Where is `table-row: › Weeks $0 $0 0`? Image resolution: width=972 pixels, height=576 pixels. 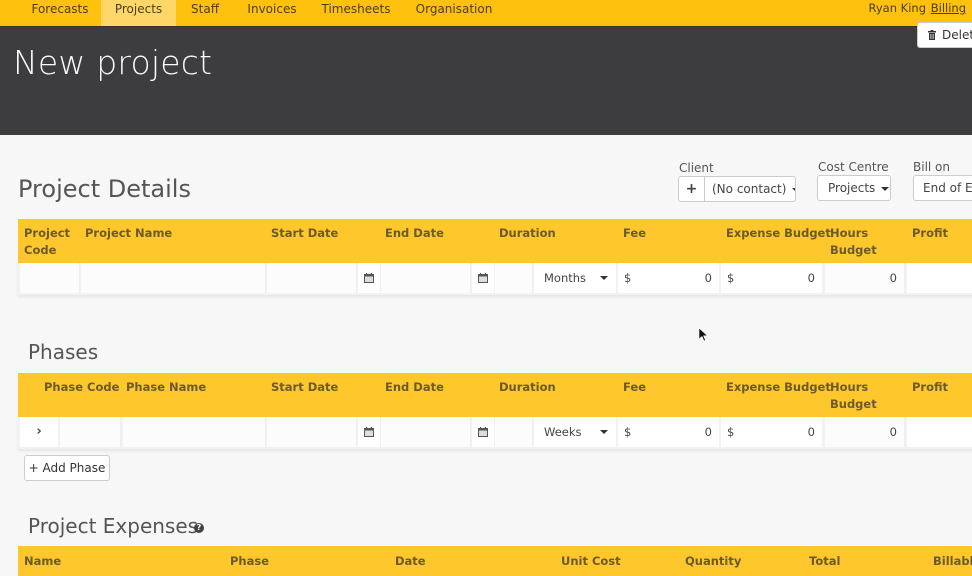 table-row: › Weeks $0 $0 0 is located at coordinates (495, 433).